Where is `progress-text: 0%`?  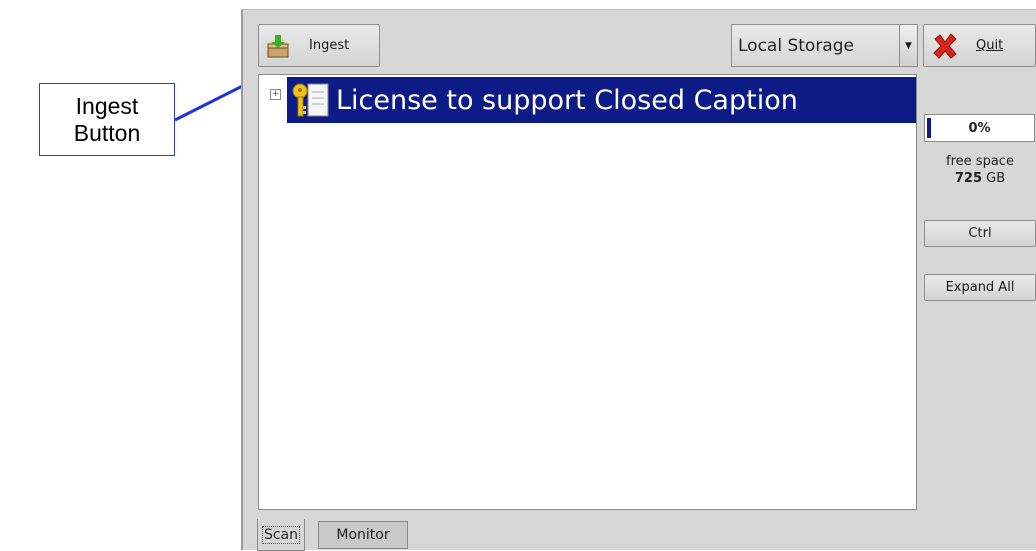 progress-text: 0% is located at coordinates (979, 128).